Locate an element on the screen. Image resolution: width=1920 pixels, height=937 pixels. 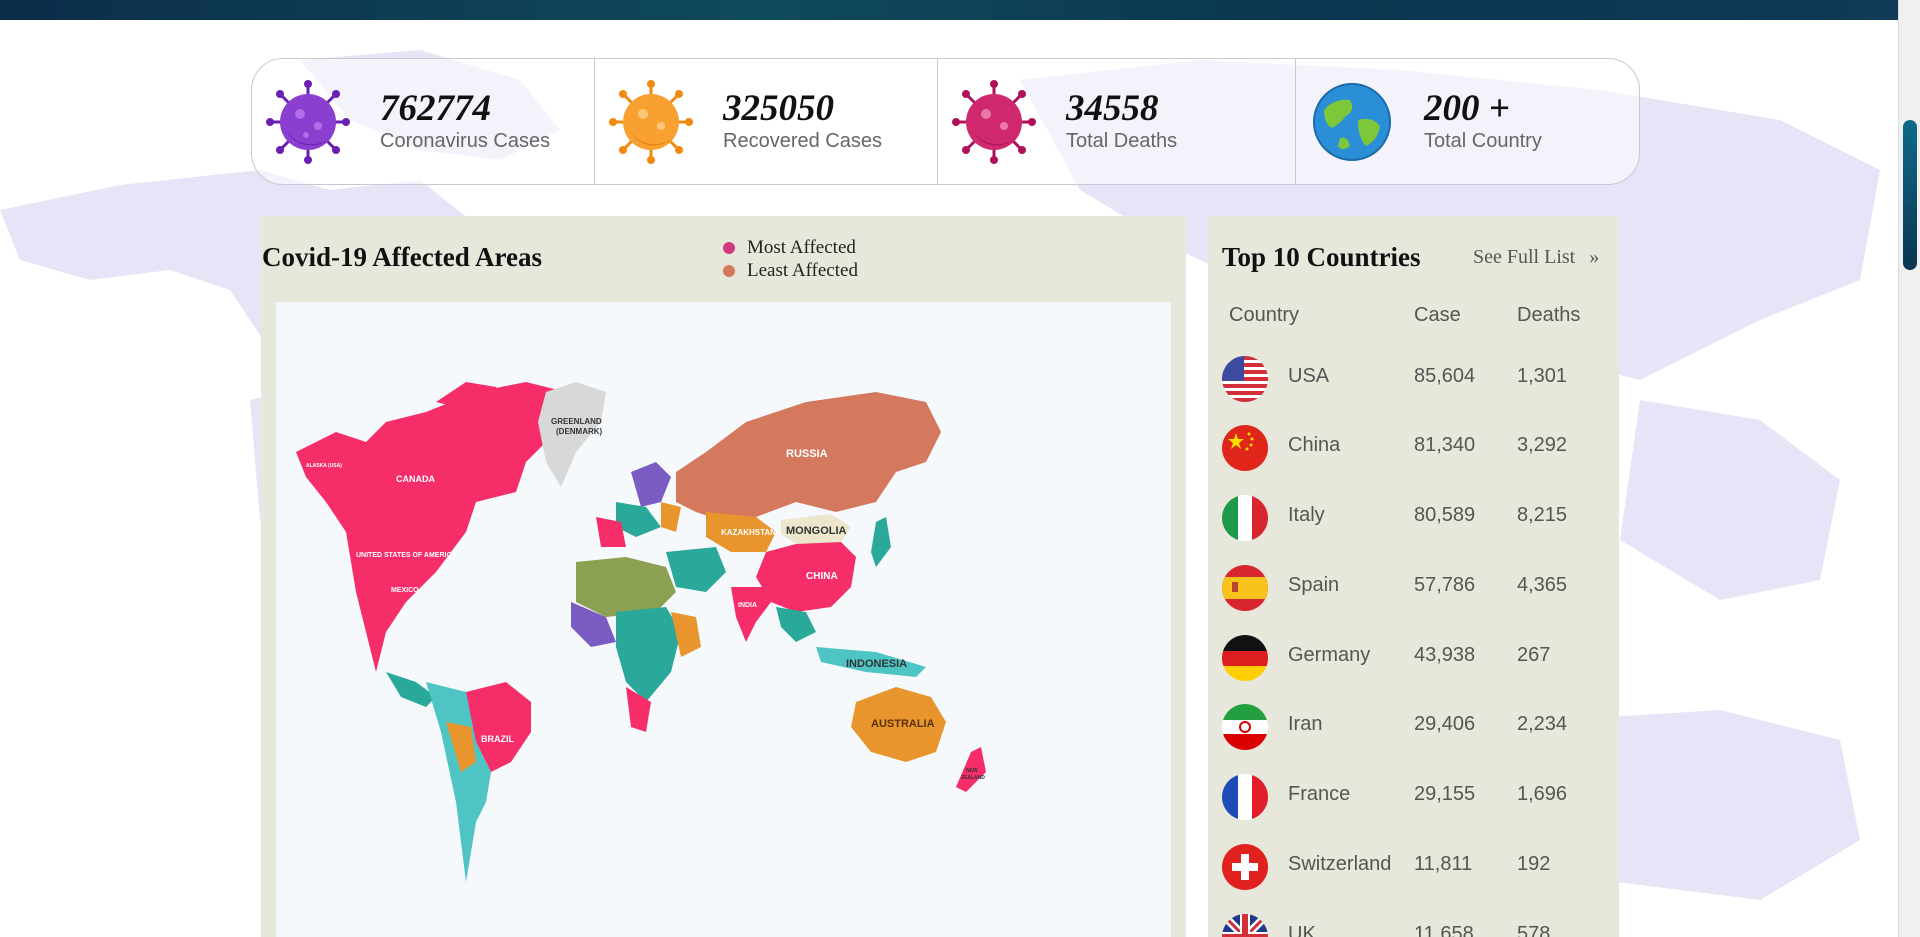
map-label-greenland: GREENLAND is located at coordinates (576, 421).